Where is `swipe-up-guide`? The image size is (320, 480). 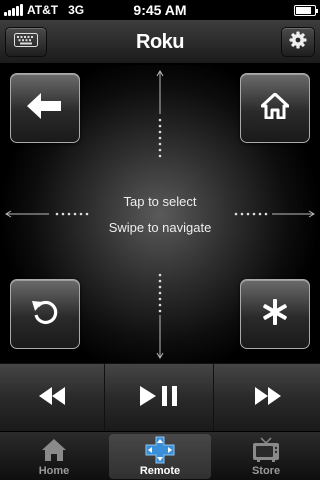 swipe-up-guide is located at coordinates (160, 114).